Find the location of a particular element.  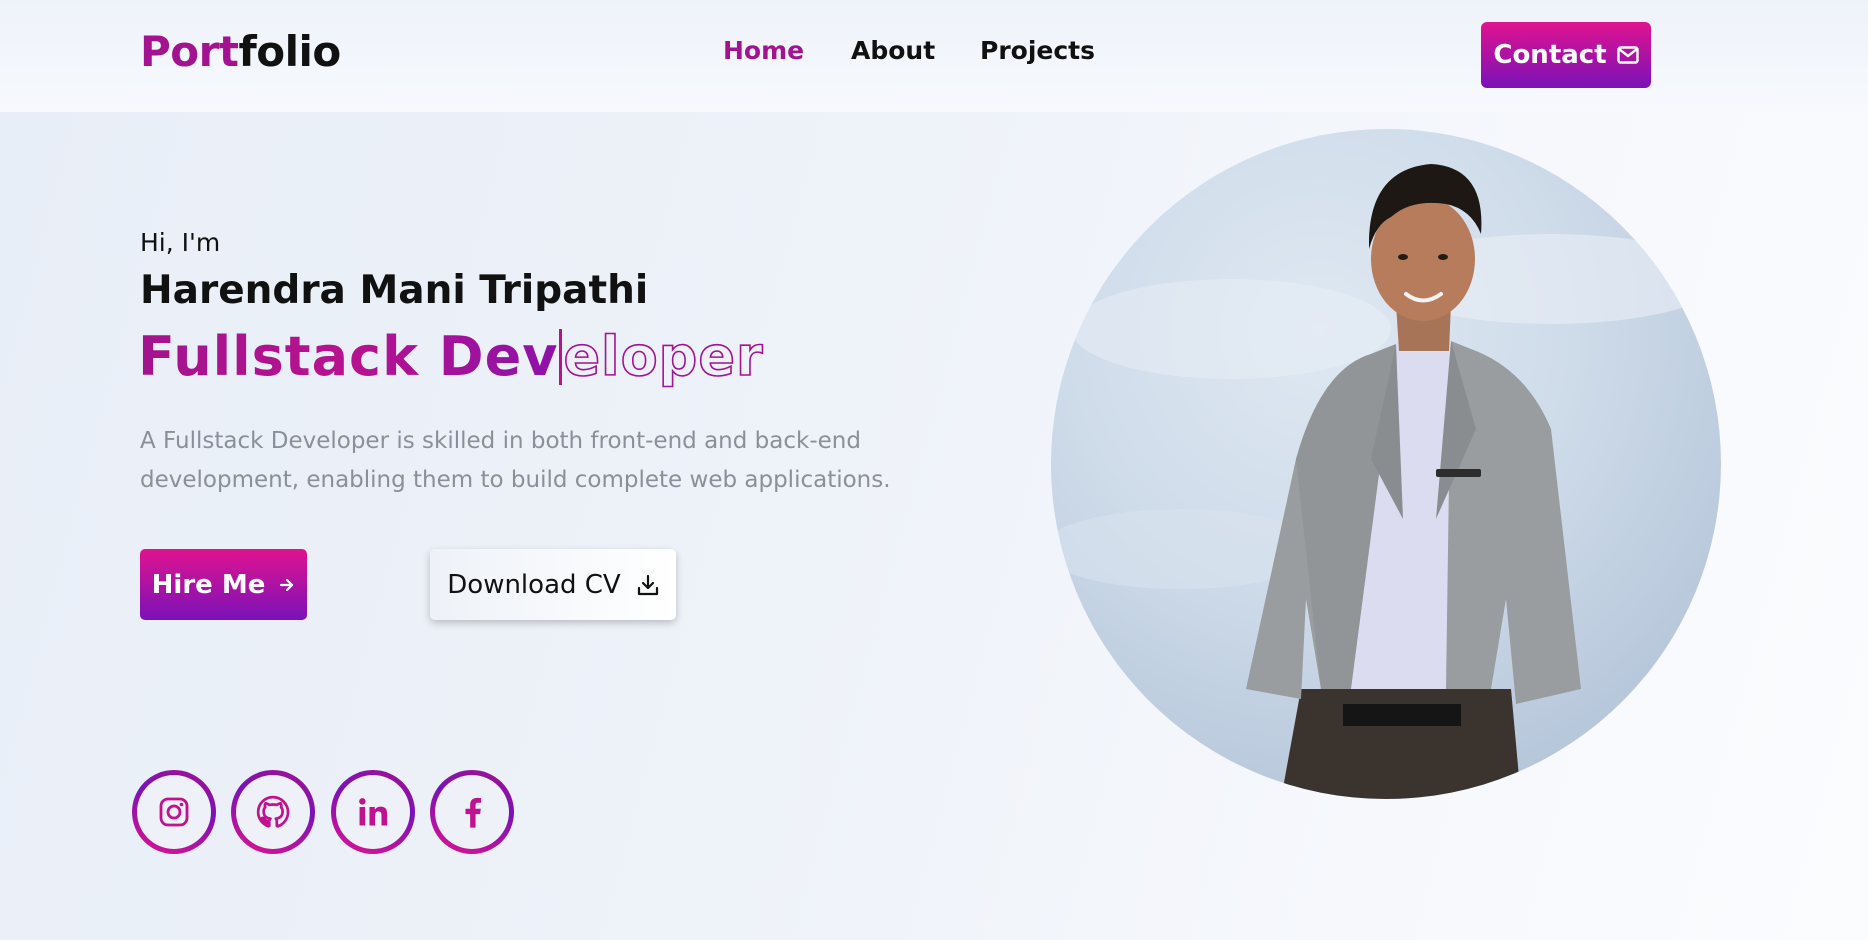

linkedin-link-inner is located at coordinates (373, 812).